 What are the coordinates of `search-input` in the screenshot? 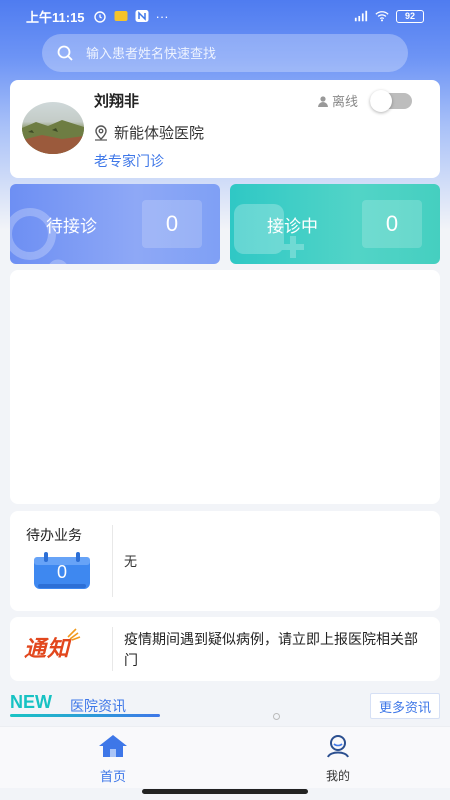 It's located at (226, 53).